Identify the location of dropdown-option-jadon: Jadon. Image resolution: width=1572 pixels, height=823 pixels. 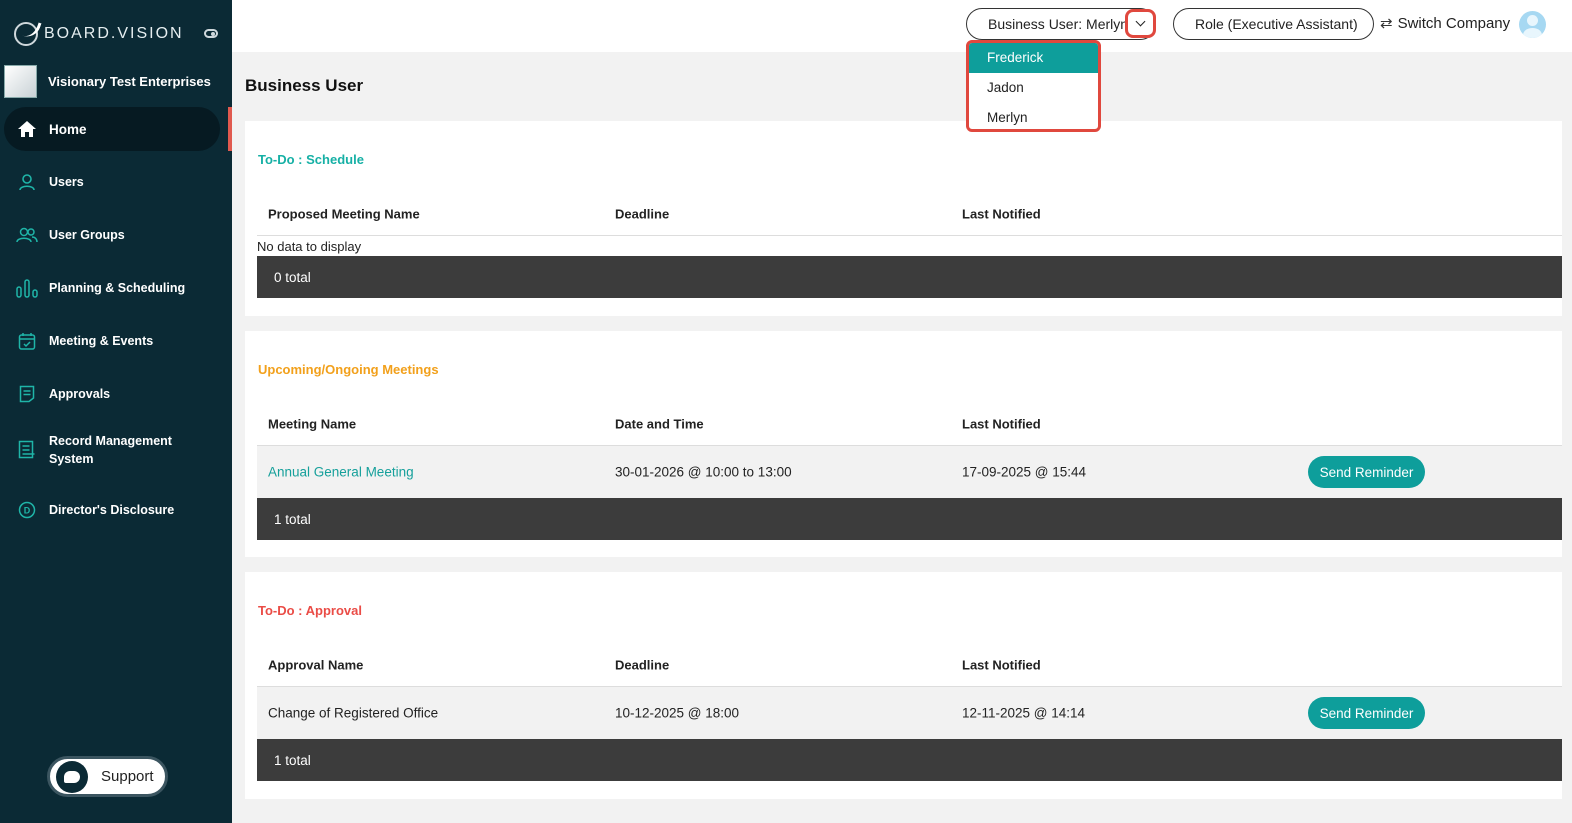
(1033, 88).